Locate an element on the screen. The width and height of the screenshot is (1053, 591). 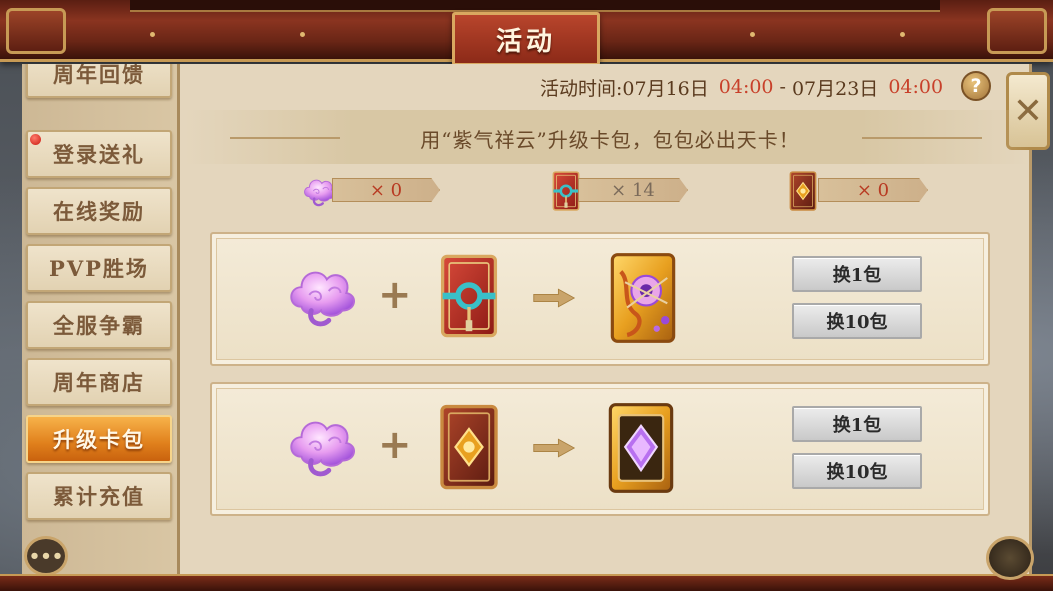
event-time: 活动时间: 07月16日 04:00 - 07月23日 04:00 is located at coordinates (741, 87).